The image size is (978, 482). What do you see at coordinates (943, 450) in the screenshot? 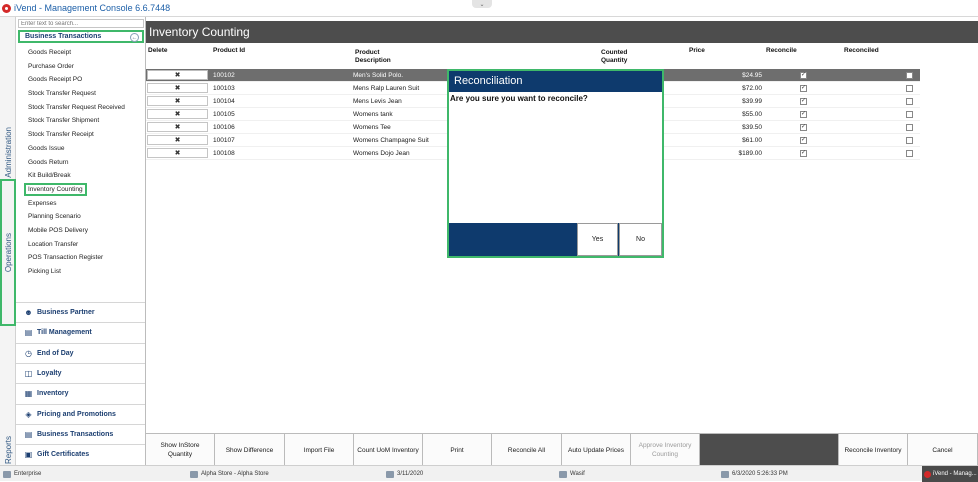
I see `cancel-button: Cancel` at bounding box center [943, 450].